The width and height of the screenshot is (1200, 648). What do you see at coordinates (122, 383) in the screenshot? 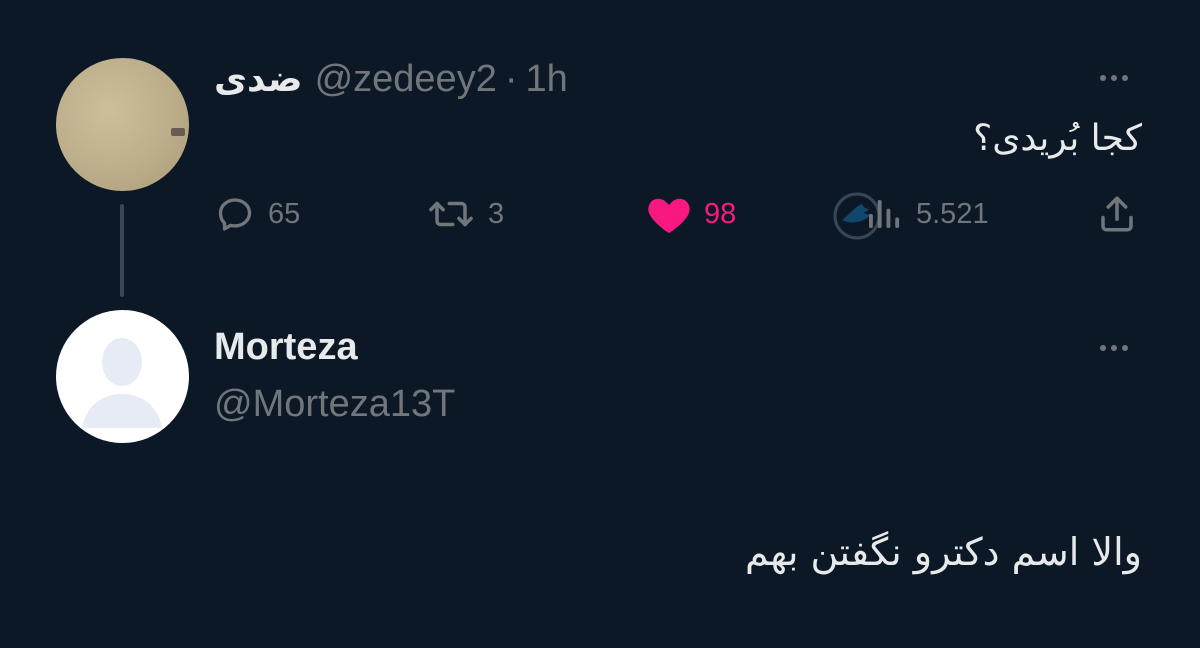
I see `default-avatar-icon` at bounding box center [122, 383].